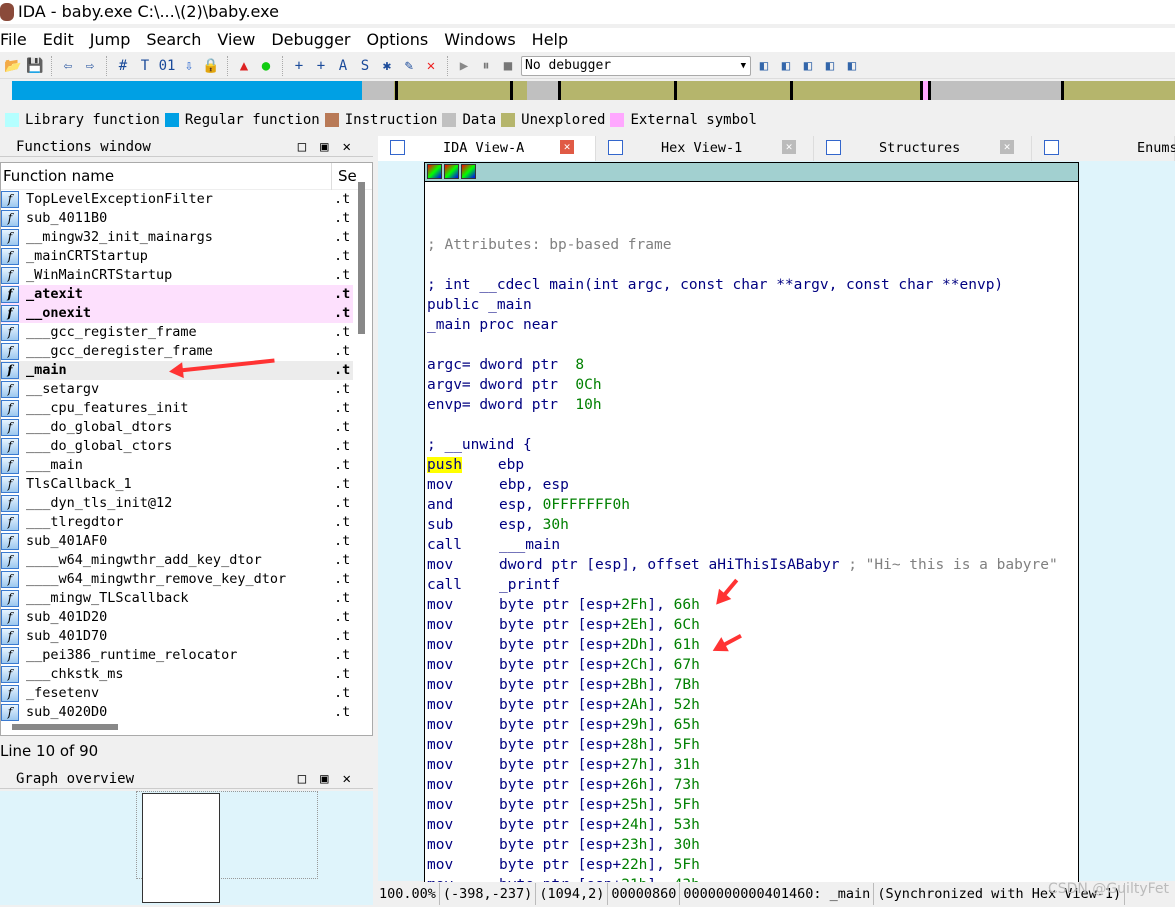 This screenshot has width=1175, height=907. I want to click on function-row: f sub_401D70 .t, so click(177, 636).